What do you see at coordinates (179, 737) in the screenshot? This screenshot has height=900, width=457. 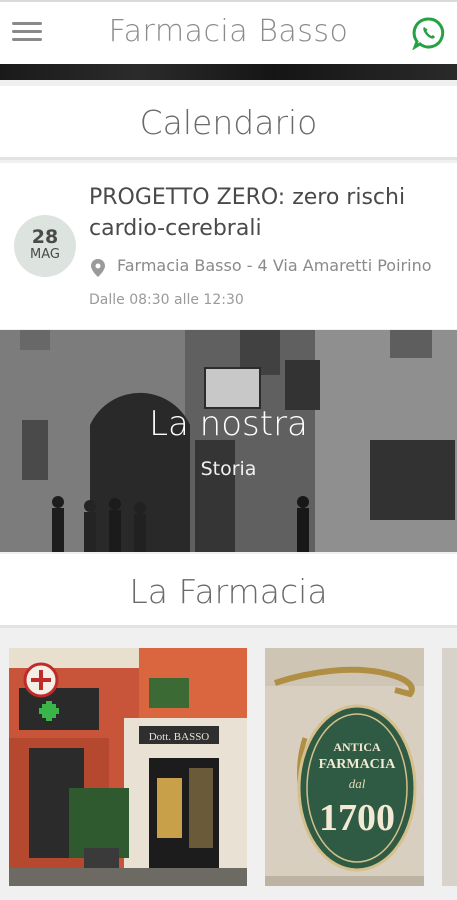 I see `storefront-sign-text: Dott. BASSO` at bounding box center [179, 737].